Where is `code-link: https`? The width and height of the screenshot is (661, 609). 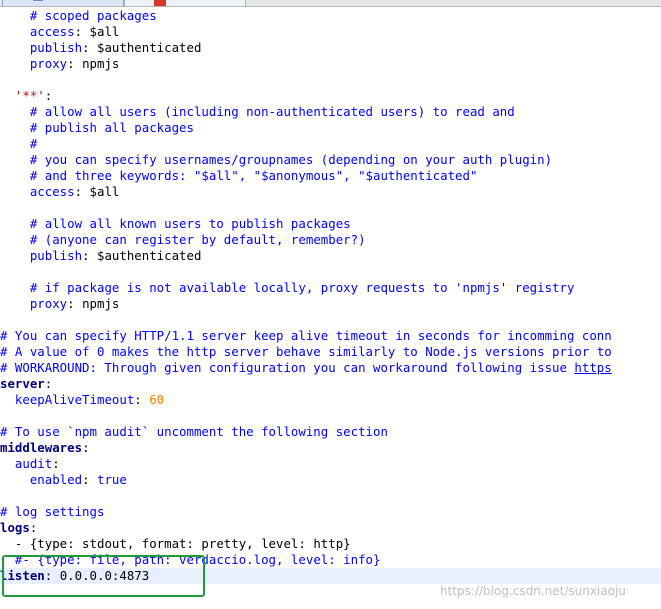 code-link: https is located at coordinates (593, 367).